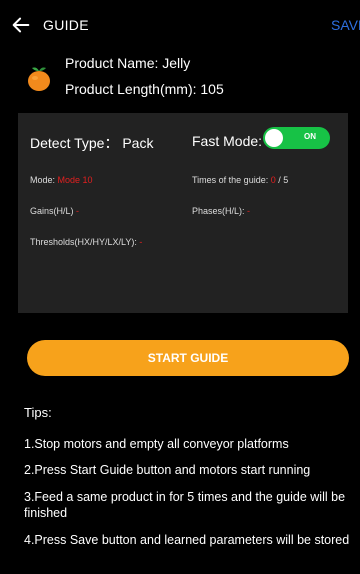 The width and height of the screenshot is (360, 574). What do you see at coordinates (310, 136) in the screenshot?
I see `toggle-state-label: ON` at bounding box center [310, 136].